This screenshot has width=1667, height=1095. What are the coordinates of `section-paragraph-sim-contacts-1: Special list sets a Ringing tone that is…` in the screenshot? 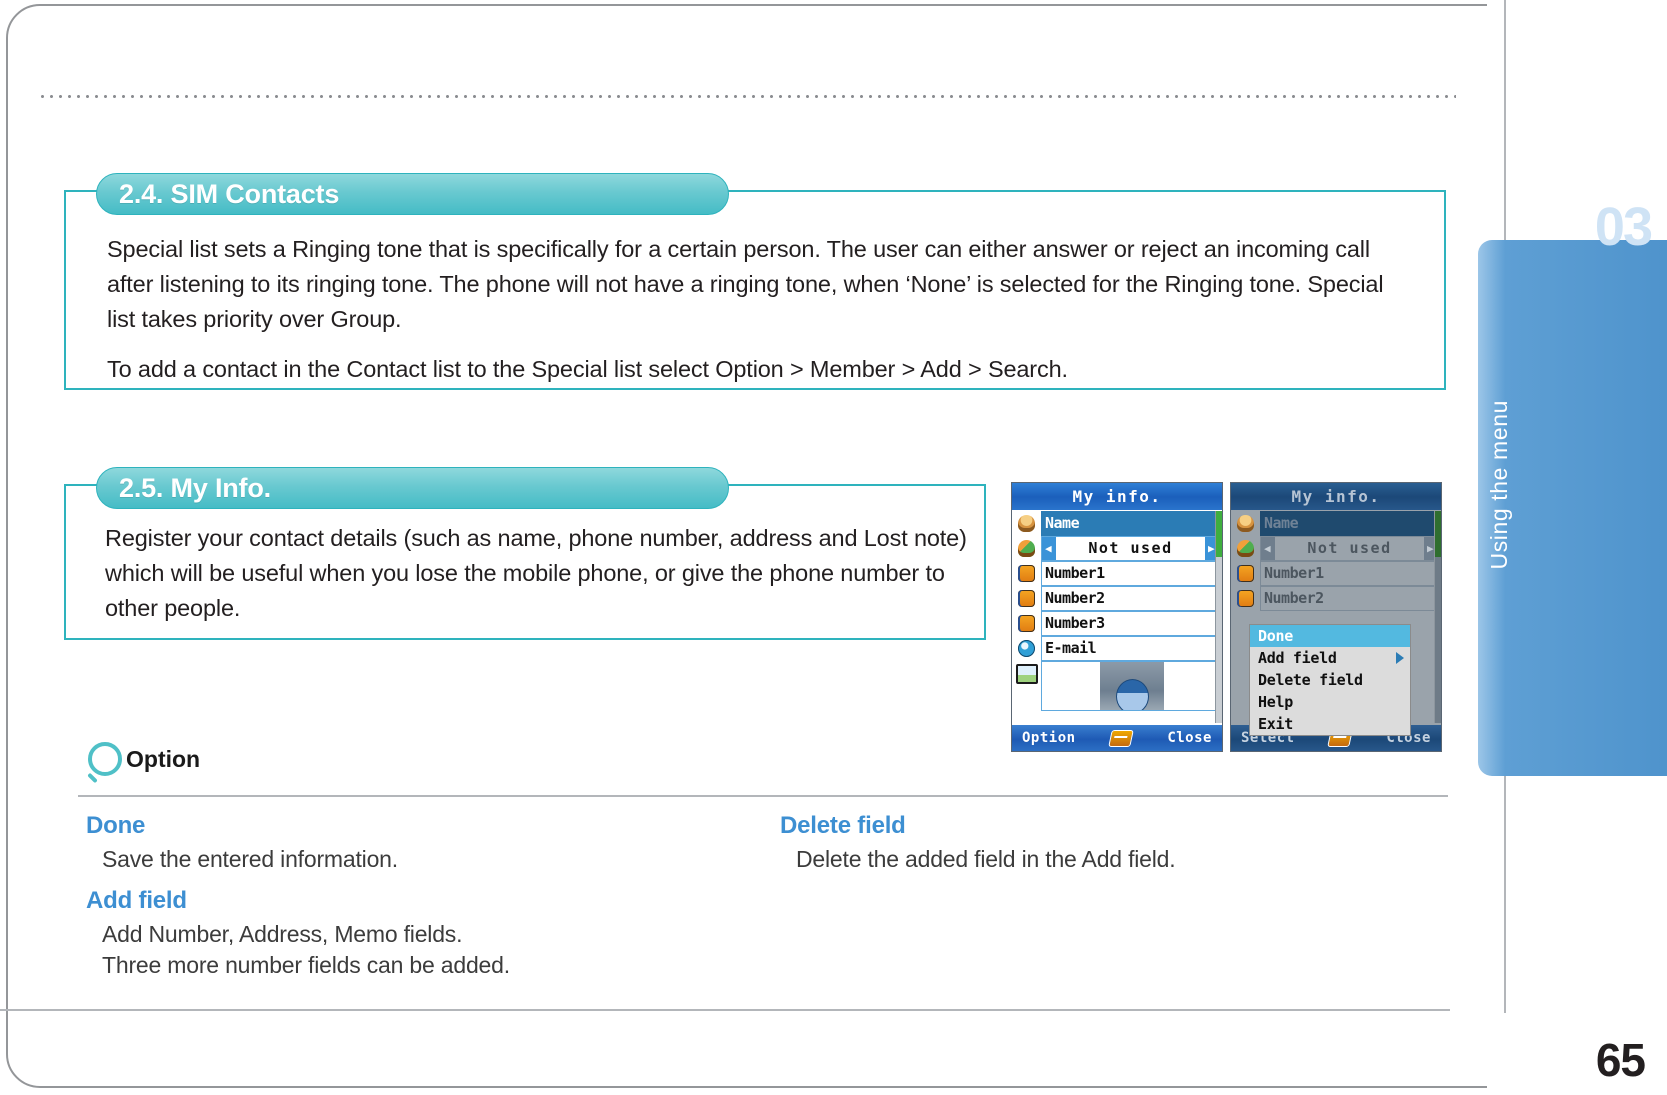 It's located at (745, 284).